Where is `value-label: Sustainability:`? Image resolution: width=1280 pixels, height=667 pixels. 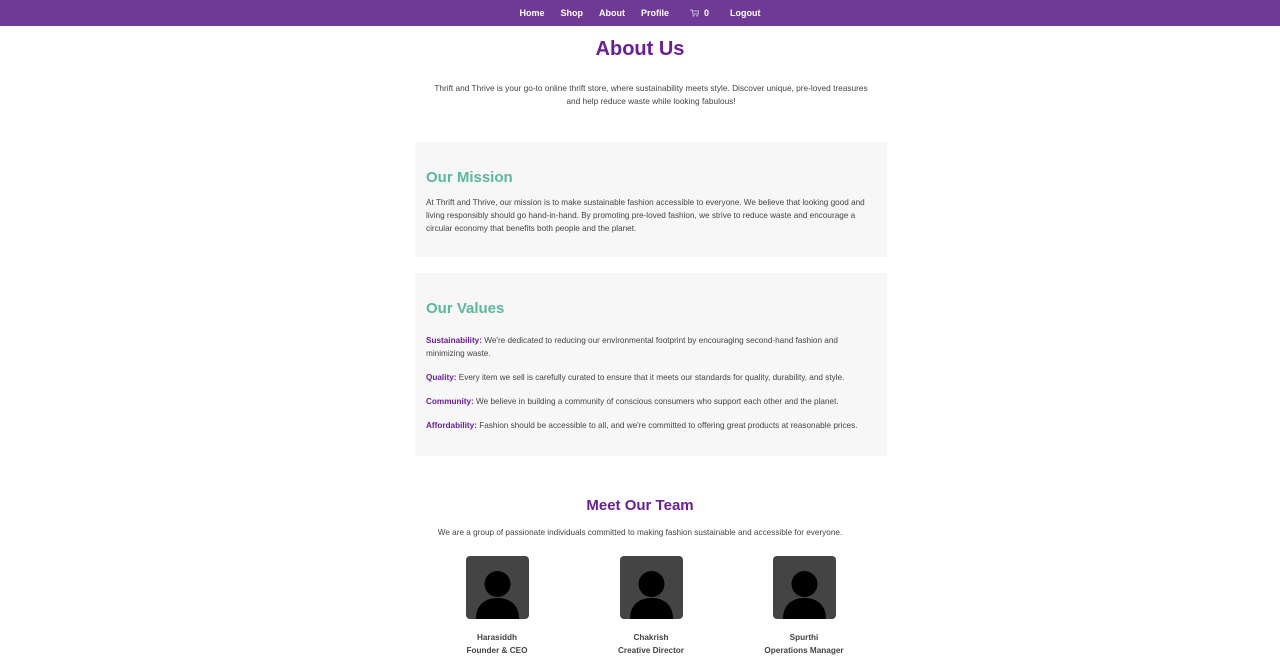
value-label: Sustainability: is located at coordinates (454, 340).